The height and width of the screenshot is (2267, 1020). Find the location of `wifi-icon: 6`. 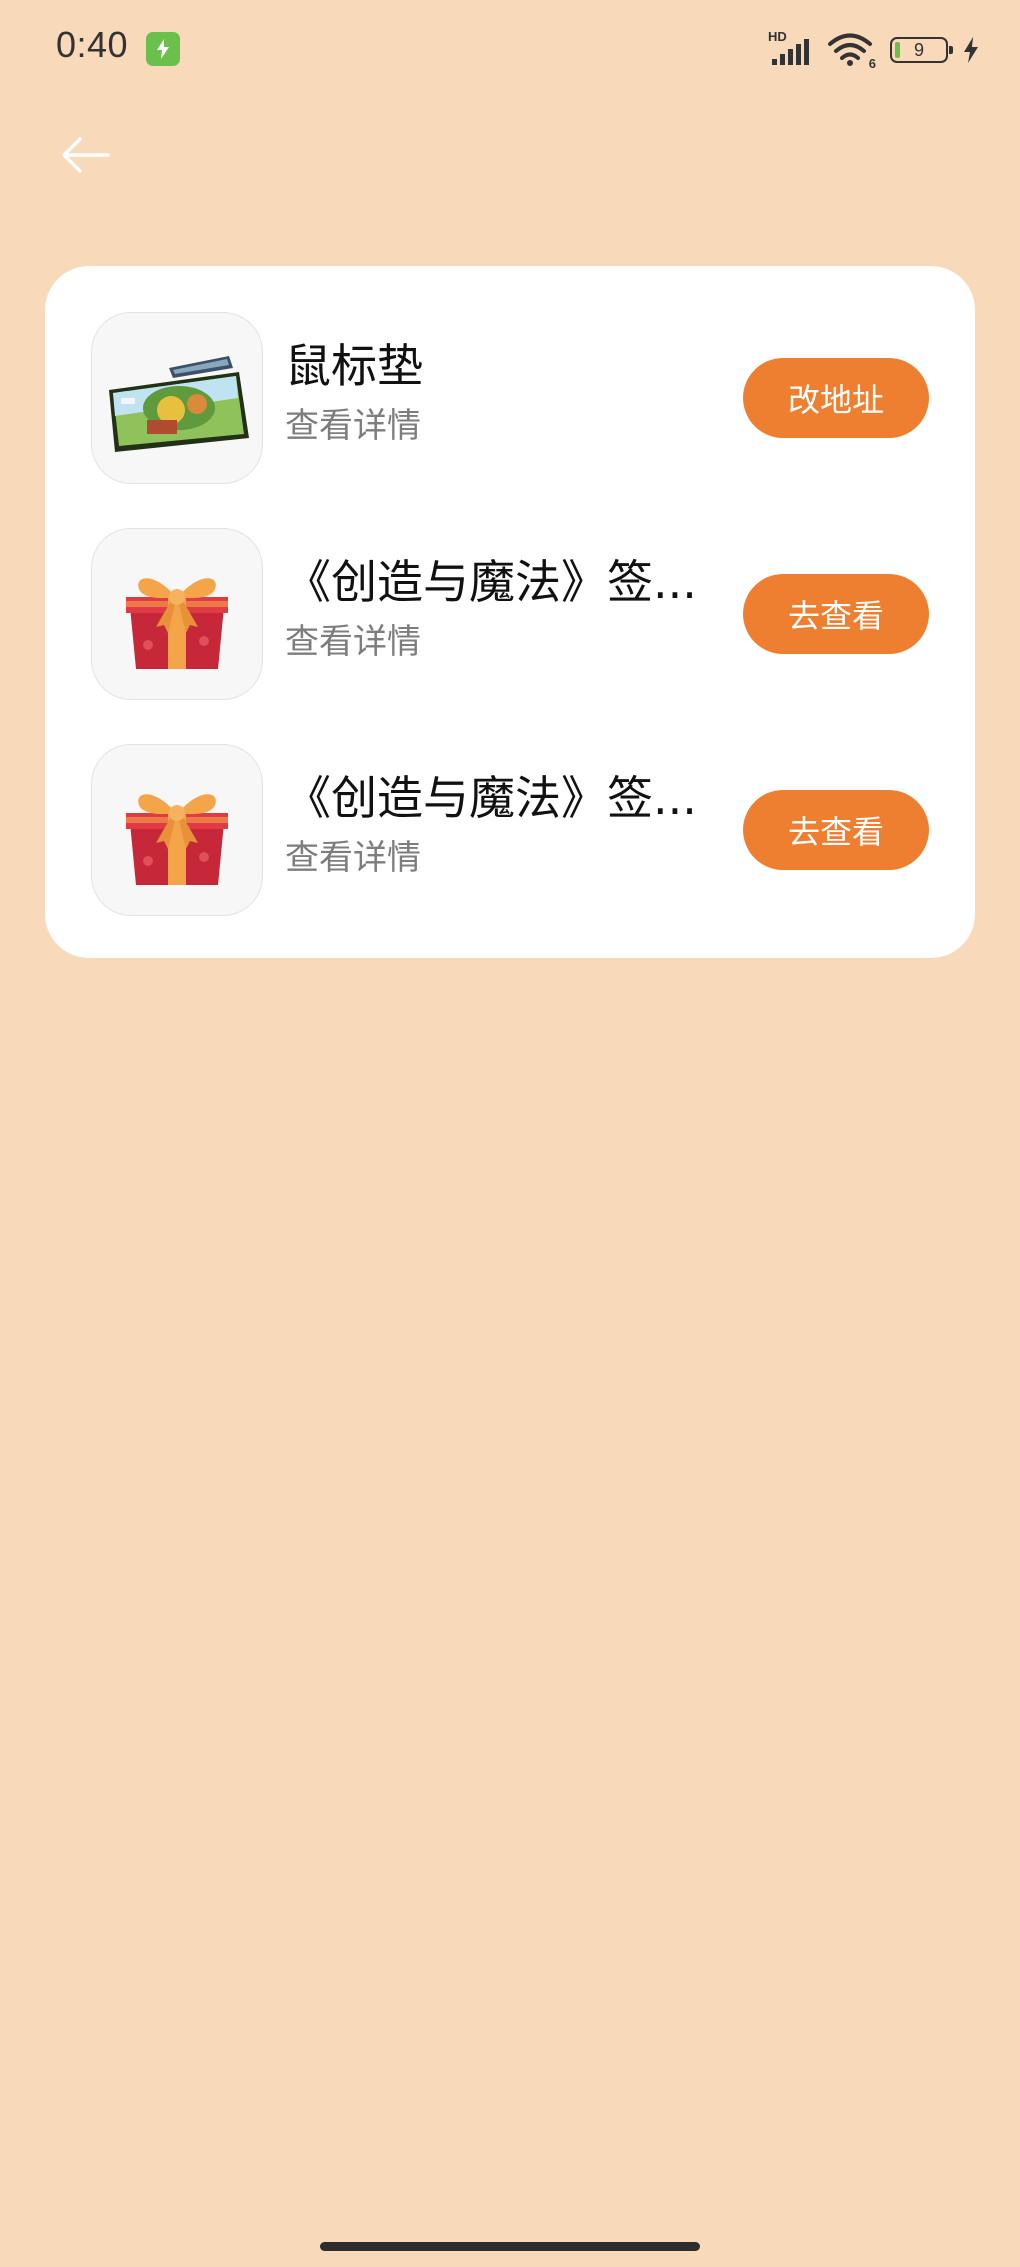

wifi-icon: 6 is located at coordinates (852, 52).